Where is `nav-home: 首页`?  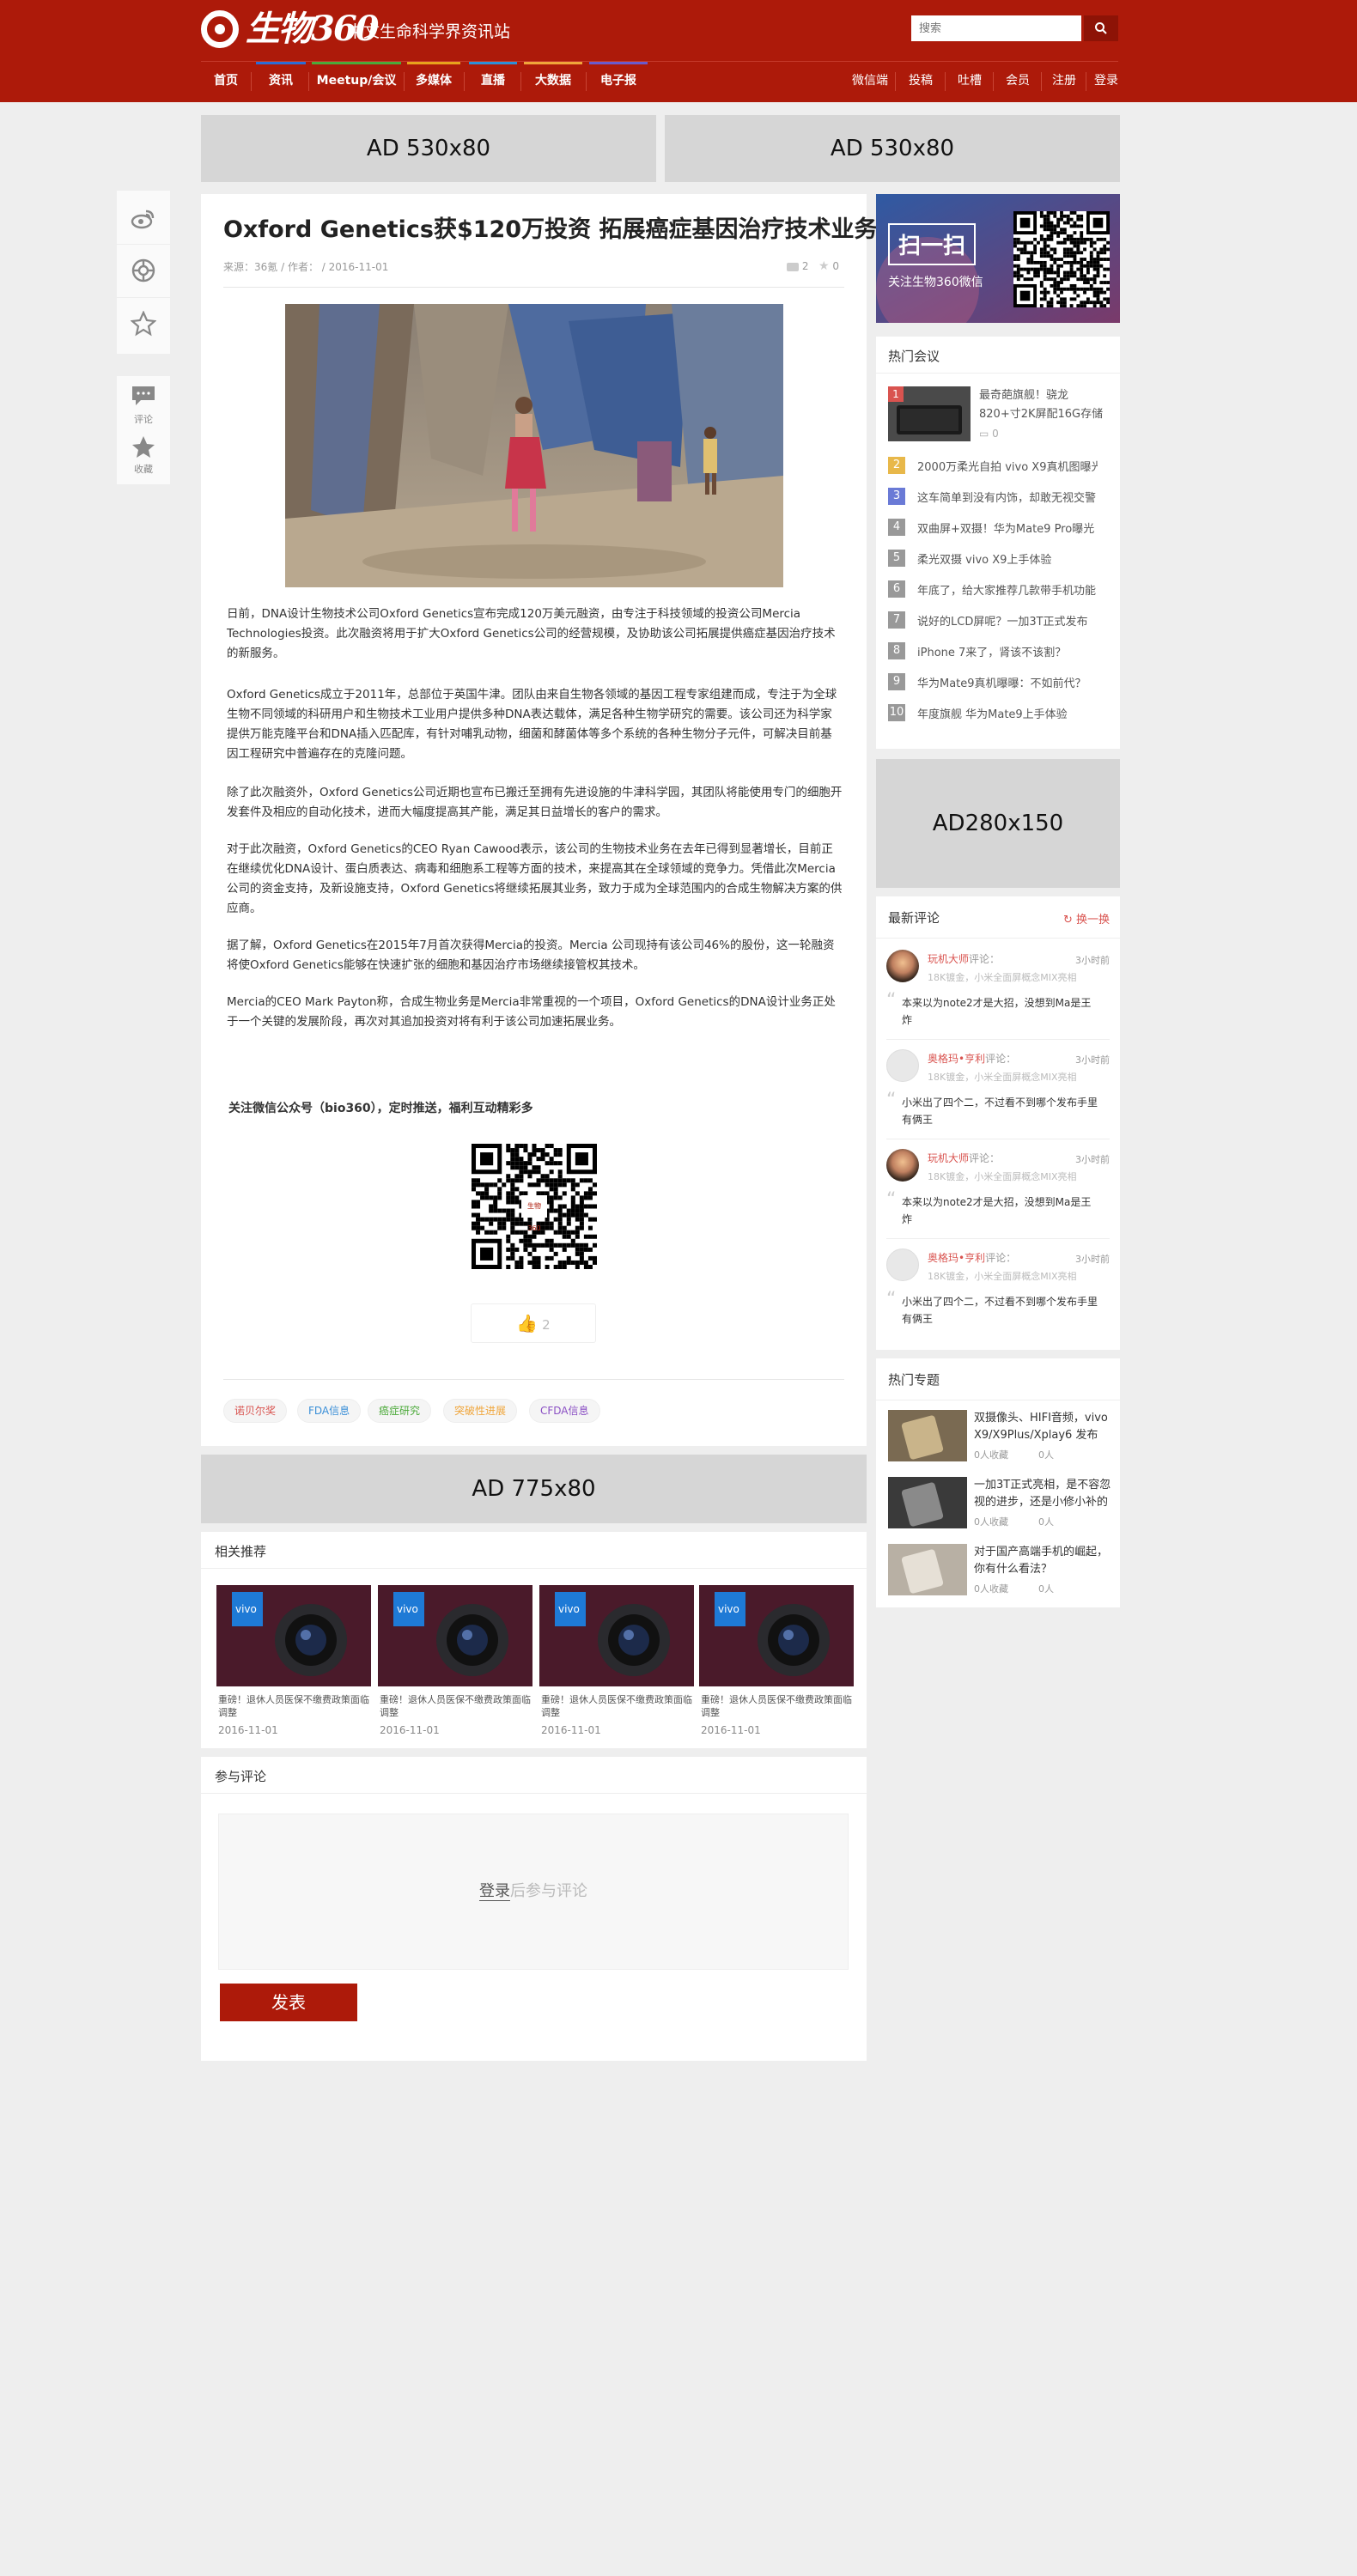
nav-home: 首页 is located at coordinates (226, 81).